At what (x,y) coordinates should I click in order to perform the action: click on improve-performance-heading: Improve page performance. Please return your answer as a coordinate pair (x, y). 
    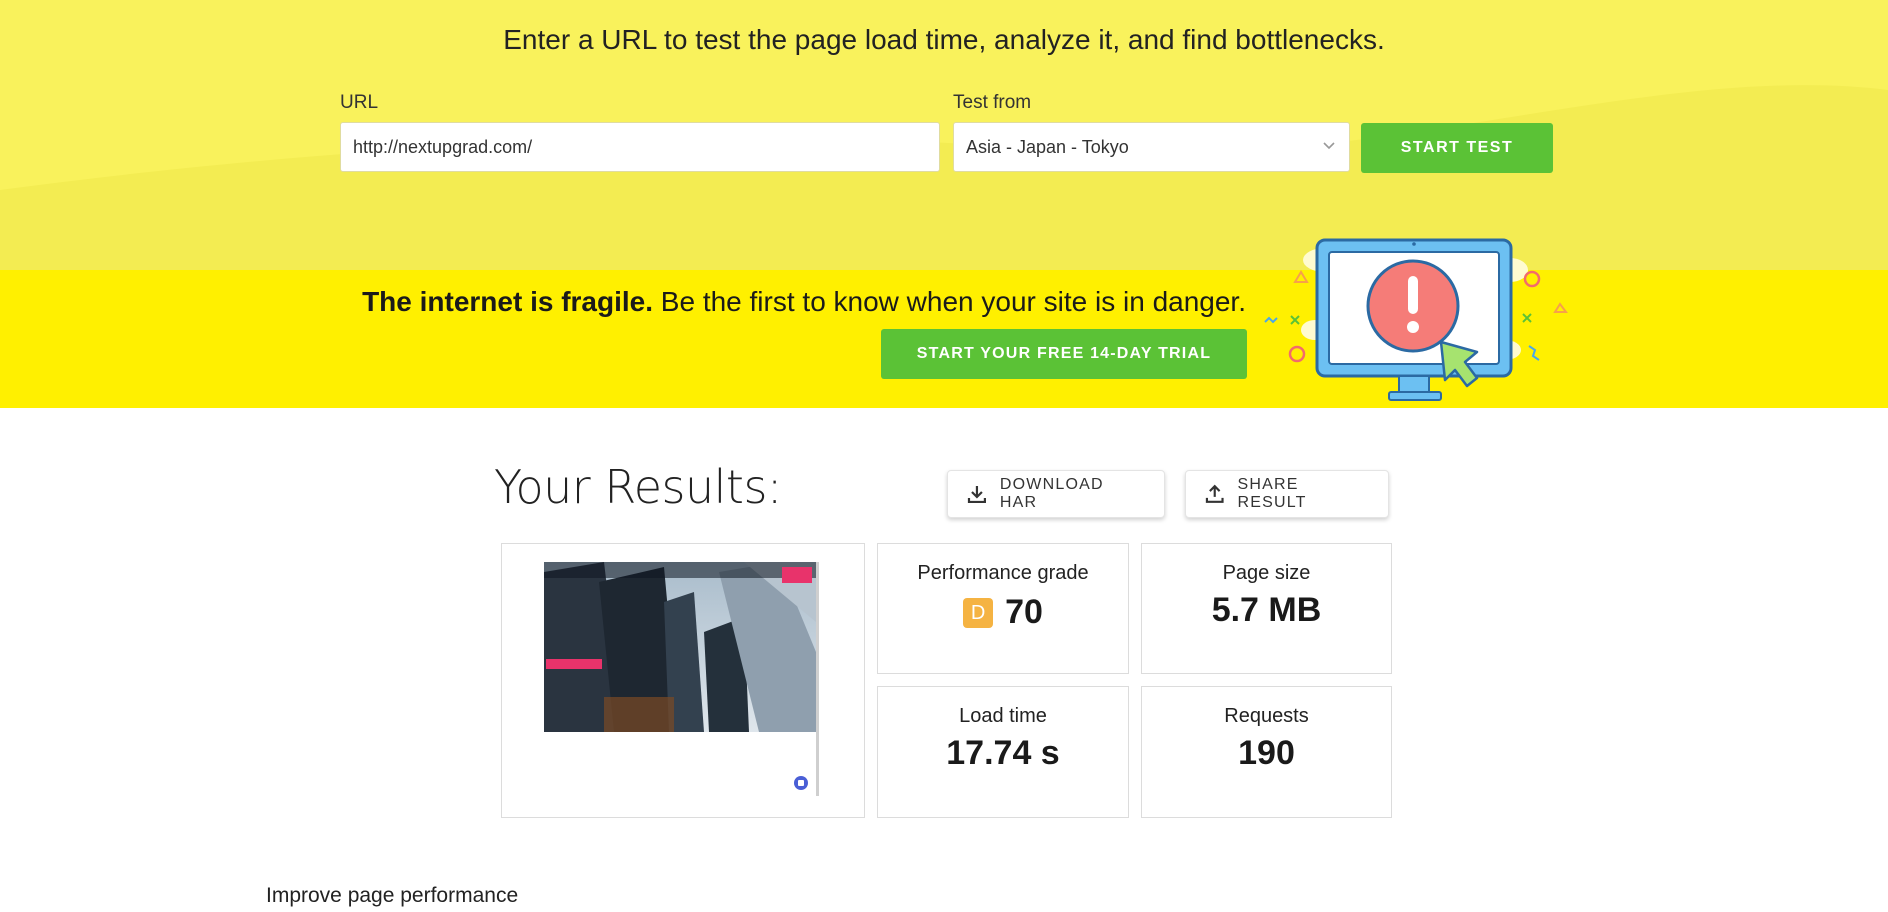
    Looking at the image, I should click on (392, 895).